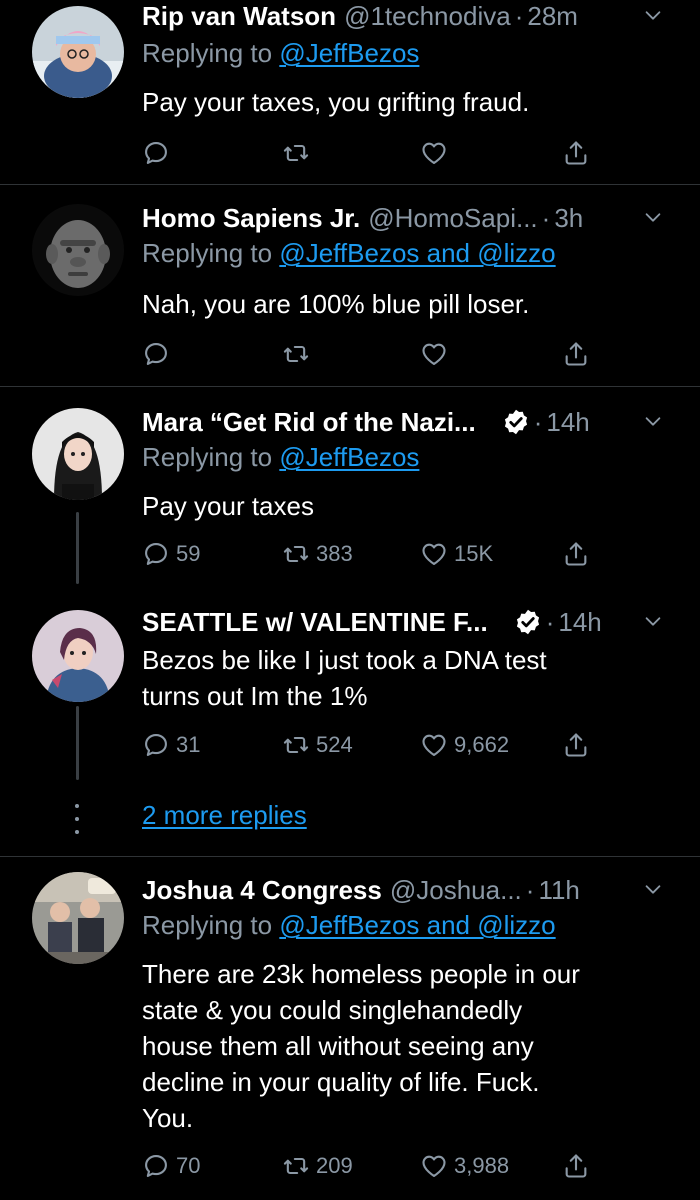 The height and width of the screenshot is (1200, 700). I want to click on like-count: 15K, so click(474, 553).